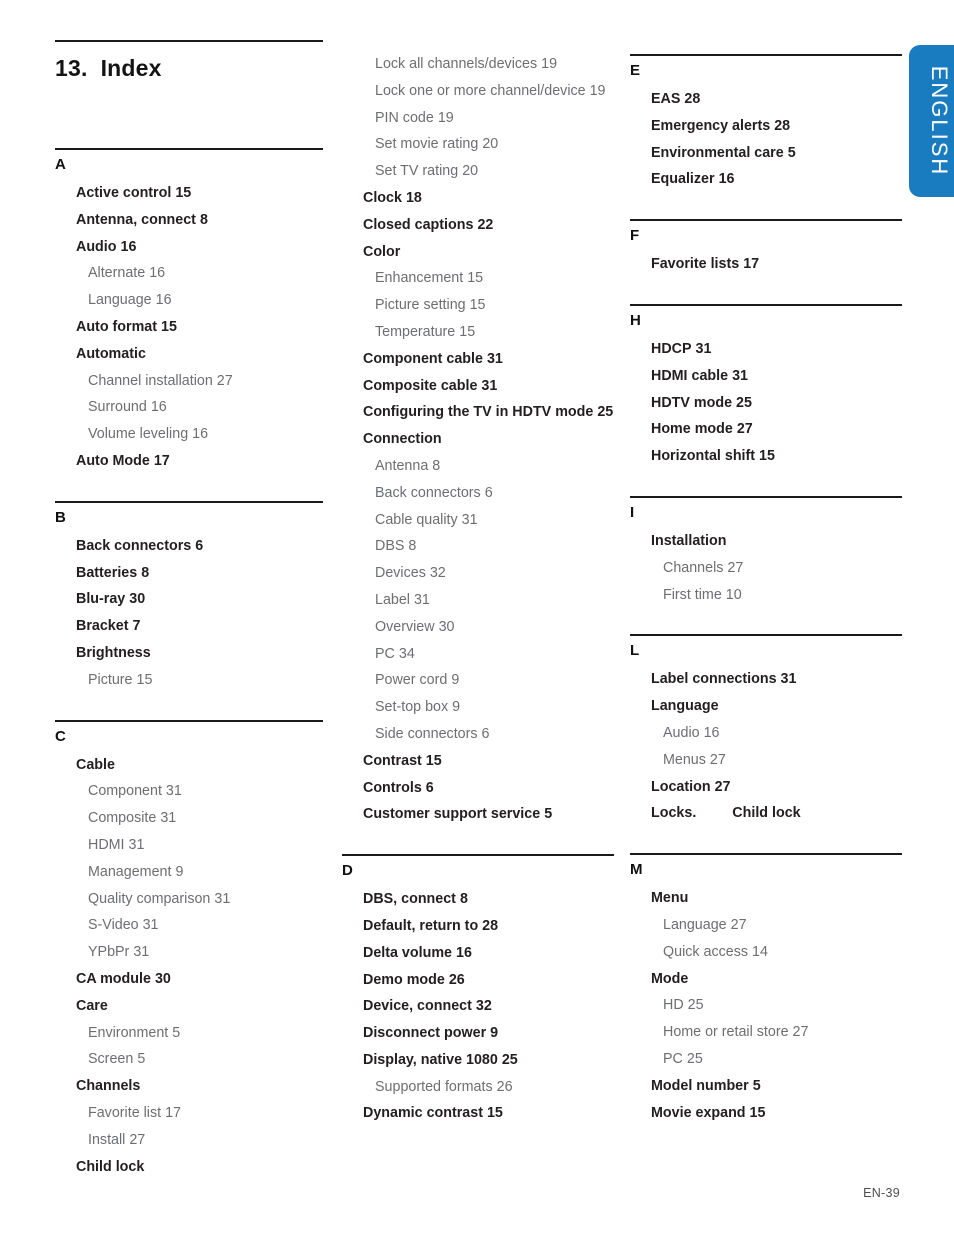 Image resolution: width=954 pixels, height=1235 pixels. I want to click on index-entry-label: Back connectors, so click(134, 545).